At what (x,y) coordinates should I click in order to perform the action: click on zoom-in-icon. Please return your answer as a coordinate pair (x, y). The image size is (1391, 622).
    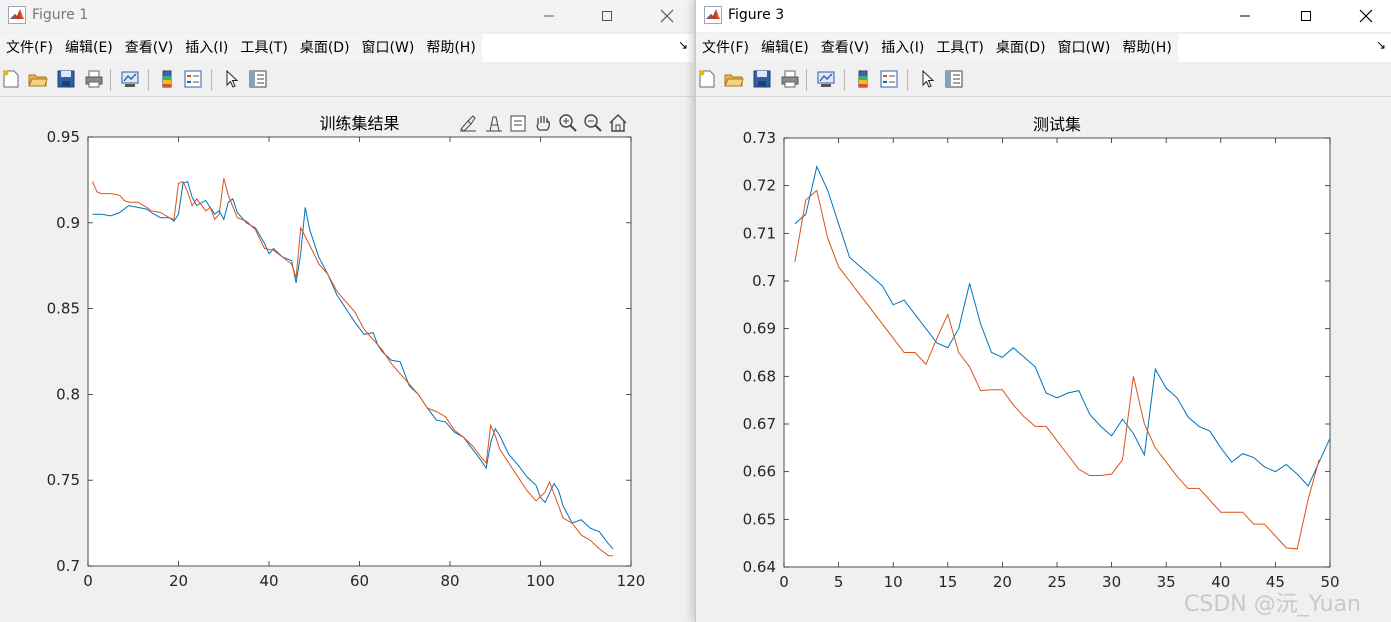
    Looking at the image, I should click on (568, 123).